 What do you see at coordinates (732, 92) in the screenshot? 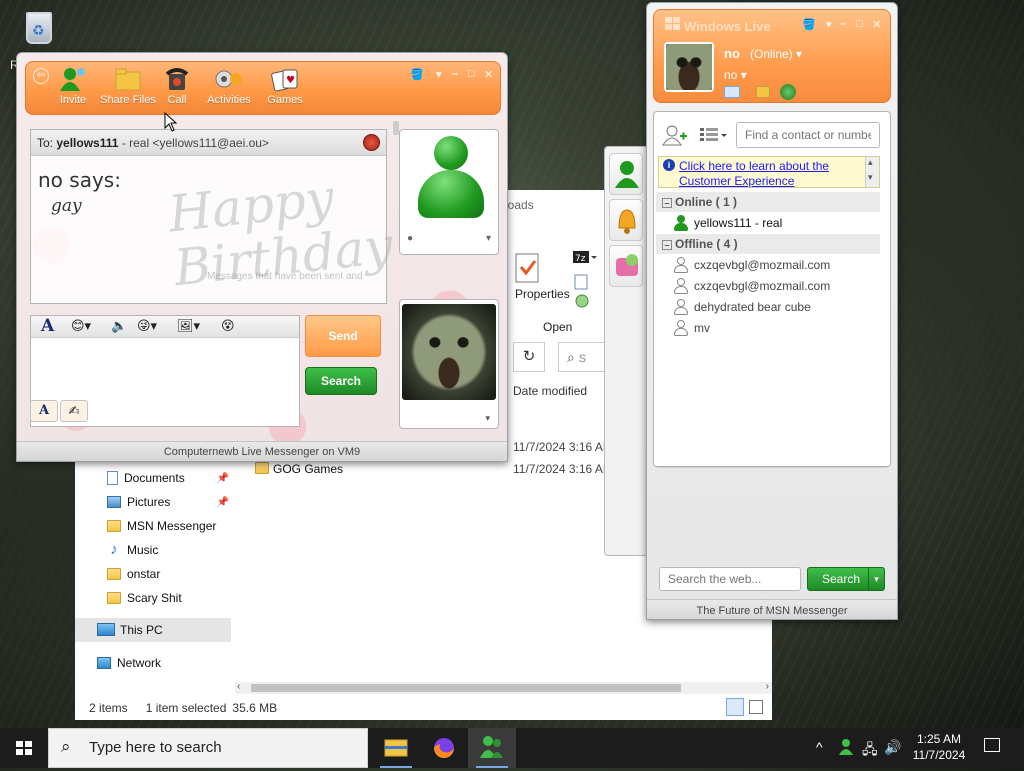
I see `email-icon` at bounding box center [732, 92].